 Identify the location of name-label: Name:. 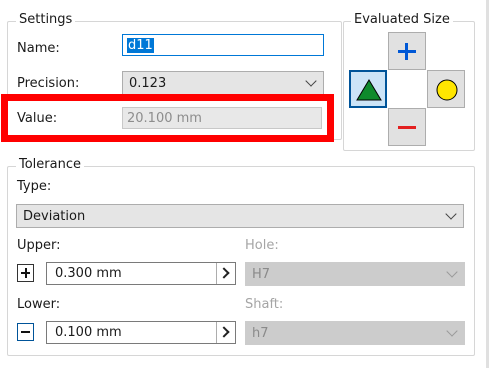
(38, 48).